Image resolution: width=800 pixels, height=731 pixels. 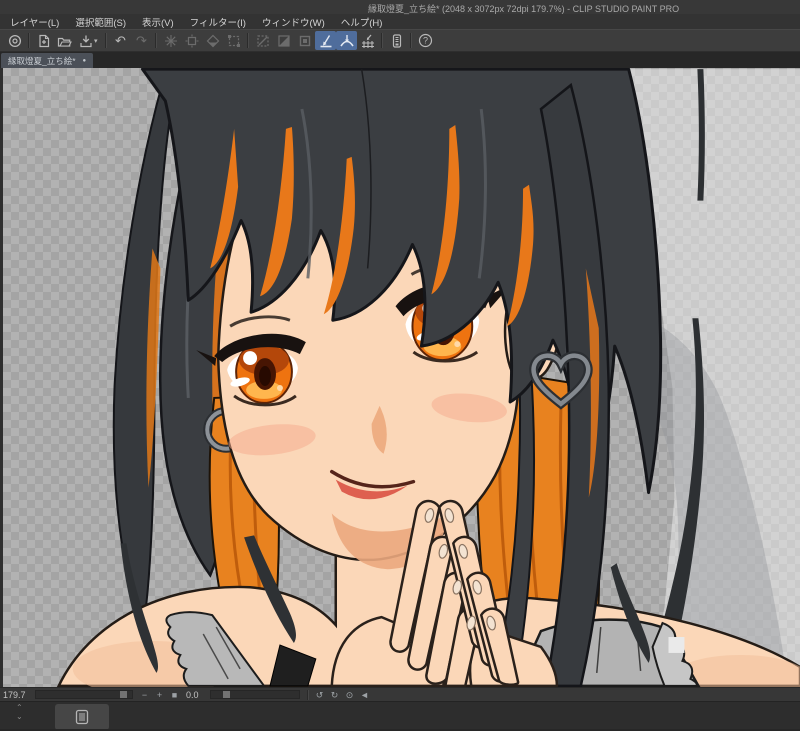 What do you see at coordinates (364, 695) in the screenshot?
I see `flip-view-icon: ◄` at bounding box center [364, 695].